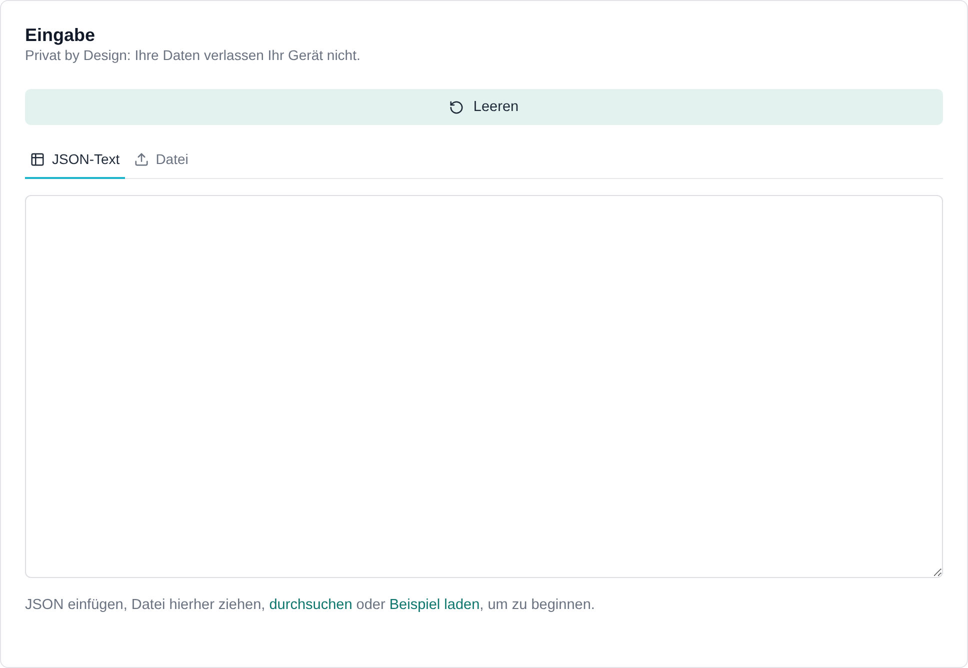  I want to click on reset-icon, so click(456, 107).